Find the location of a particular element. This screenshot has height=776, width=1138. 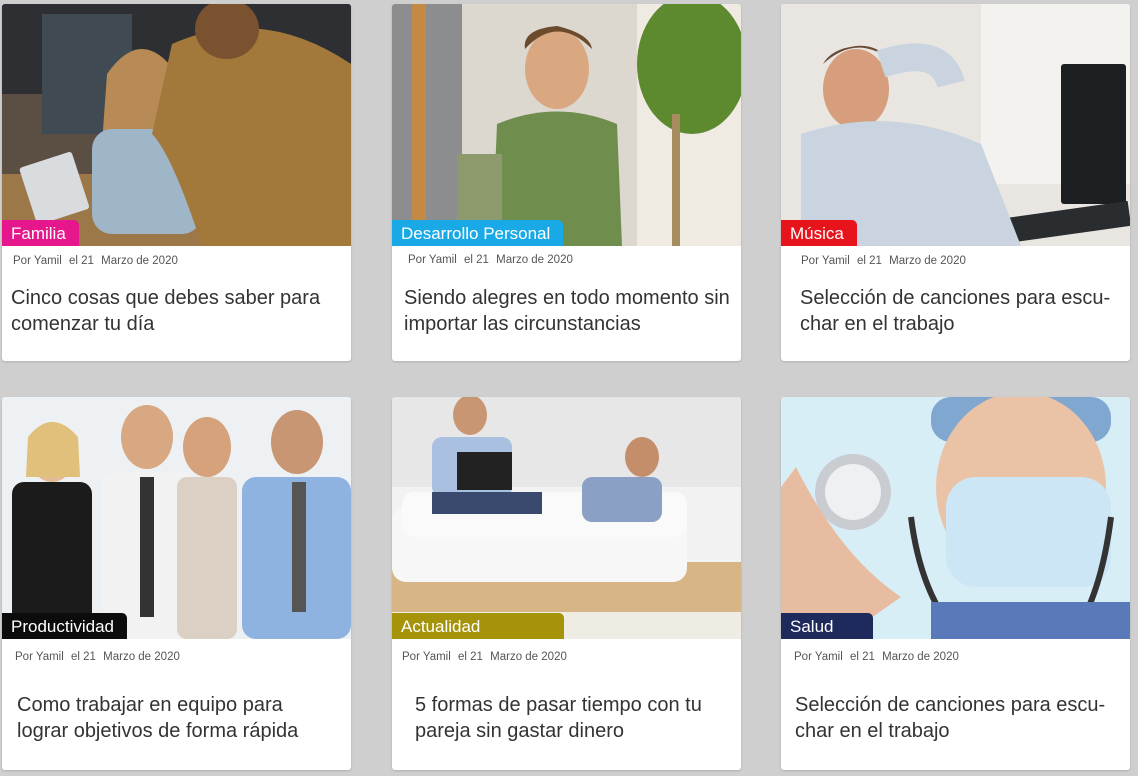

category-tag: Familia is located at coordinates (40, 233).